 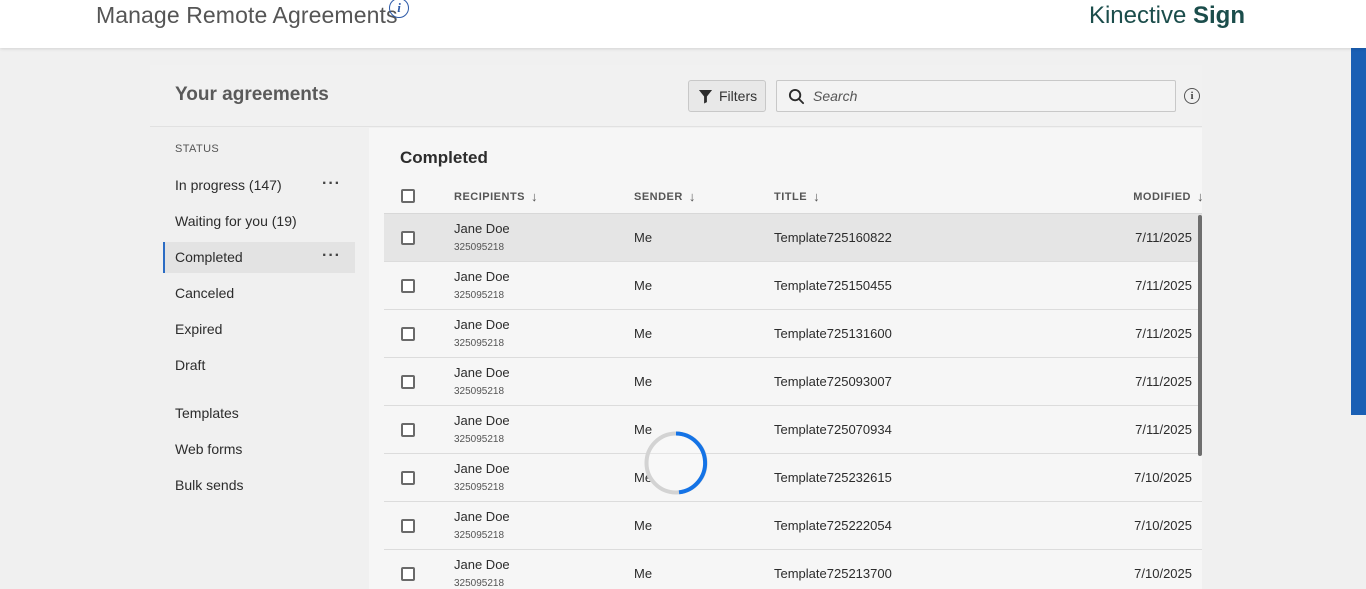 I want to click on sidebar-item-bulk-sends: Bulk sends, so click(x=259, y=485).